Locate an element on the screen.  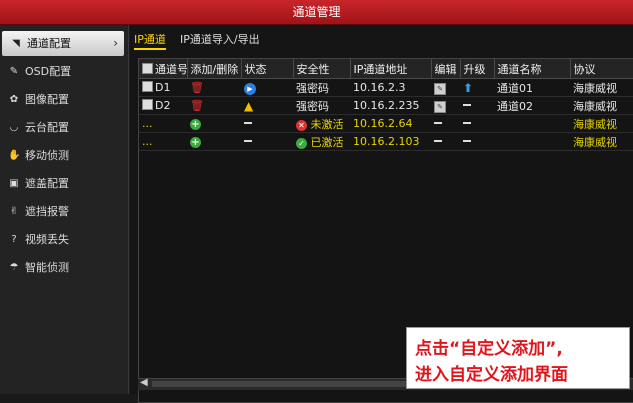
channel-name: 通道02 is located at coordinates (532, 105).